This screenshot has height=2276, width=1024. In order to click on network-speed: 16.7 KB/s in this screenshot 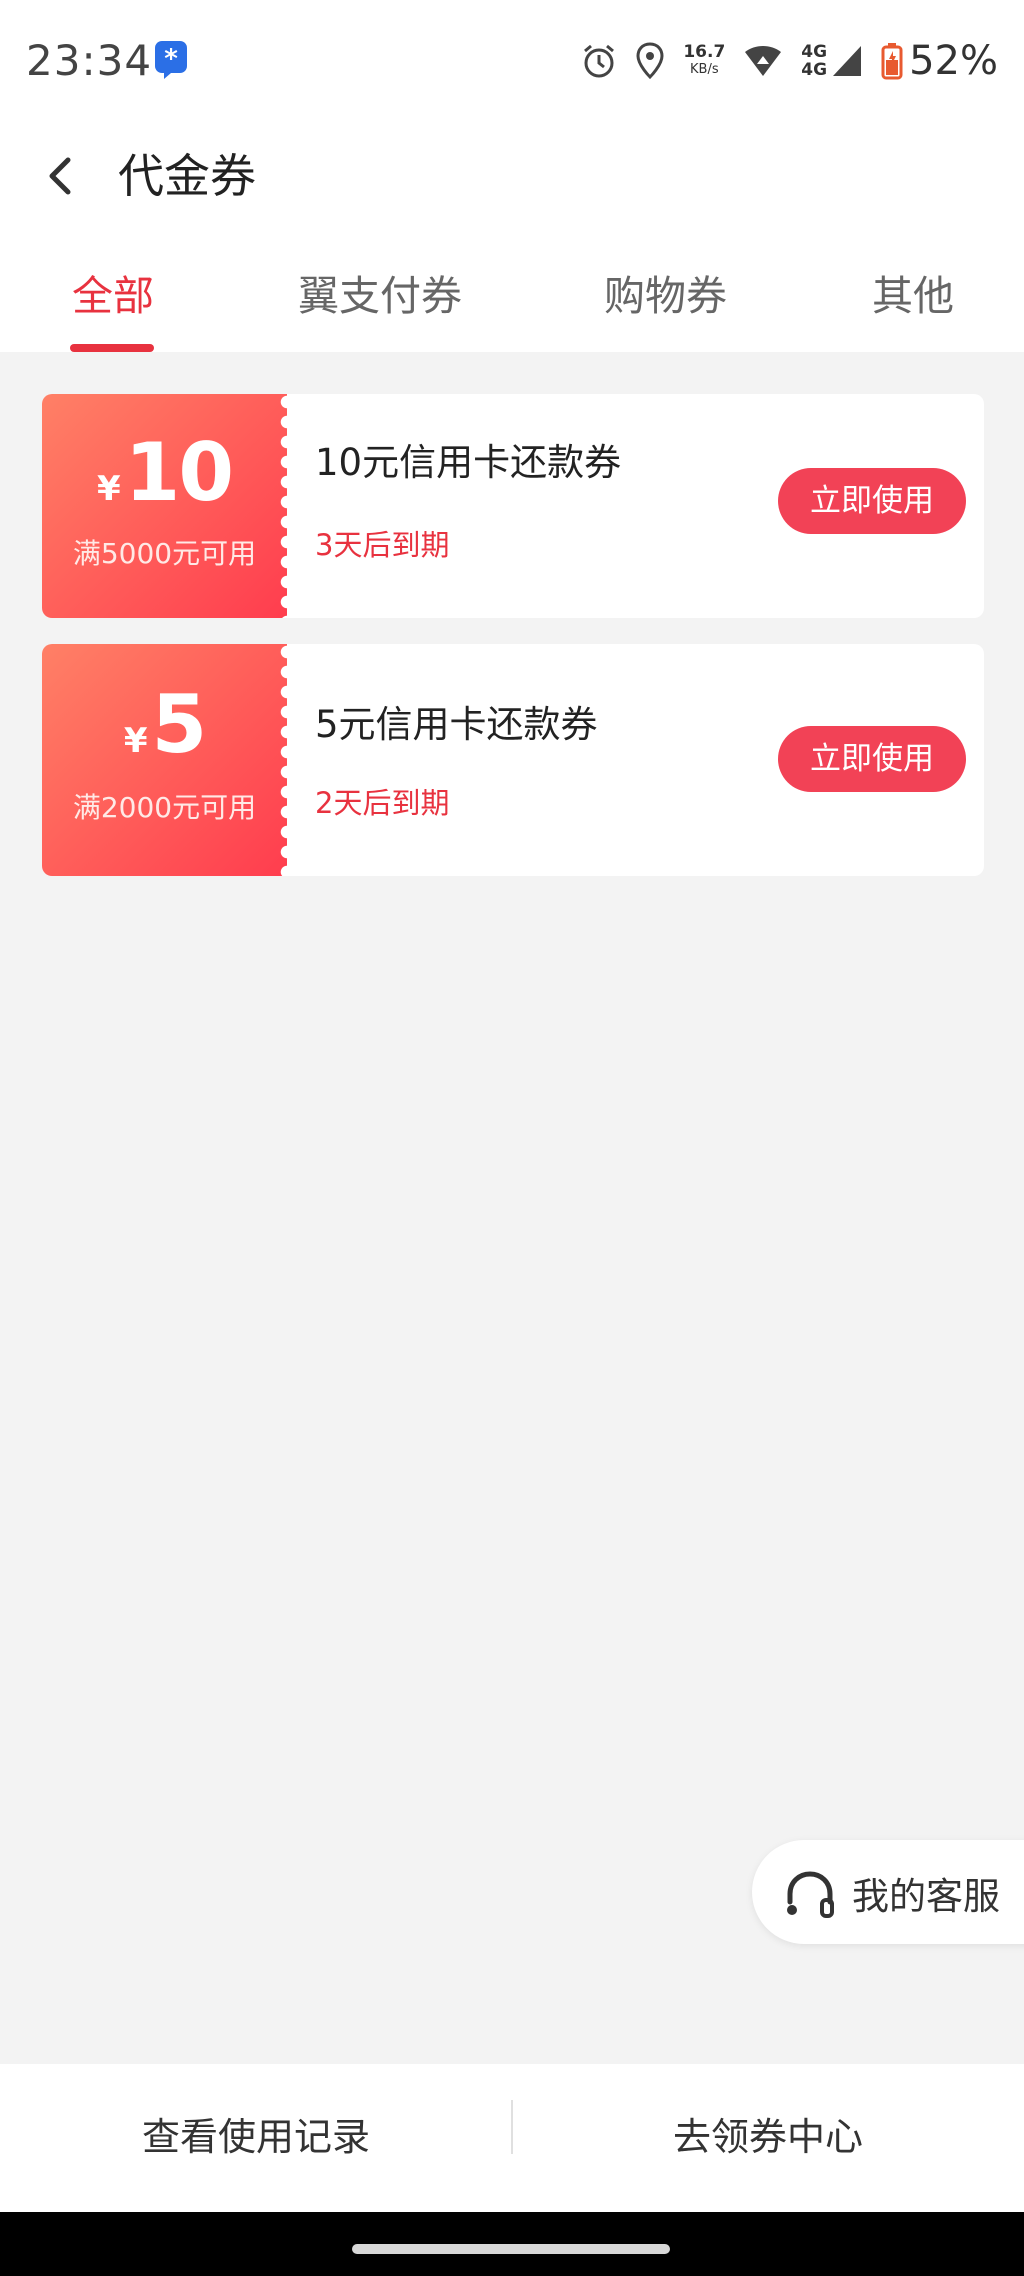, I will do `click(704, 61)`.